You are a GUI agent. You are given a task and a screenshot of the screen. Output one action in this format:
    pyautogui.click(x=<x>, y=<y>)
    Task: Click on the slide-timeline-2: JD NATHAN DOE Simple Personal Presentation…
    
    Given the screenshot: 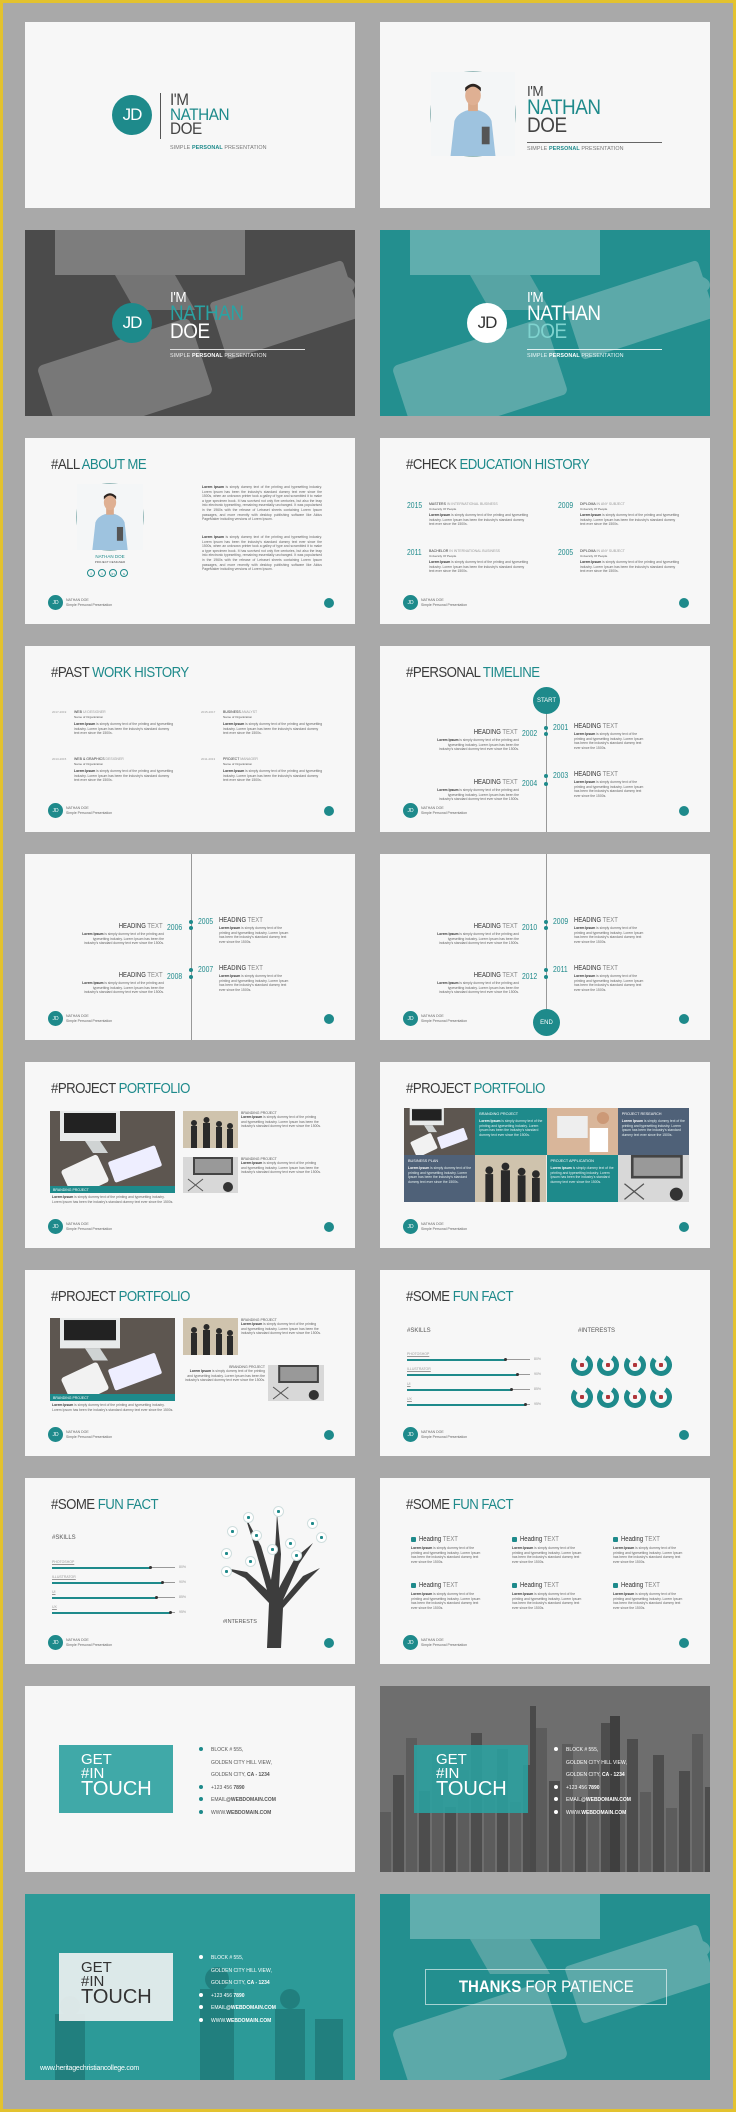 What is the action you would take?
    pyautogui.click(x=190, y=947)
    